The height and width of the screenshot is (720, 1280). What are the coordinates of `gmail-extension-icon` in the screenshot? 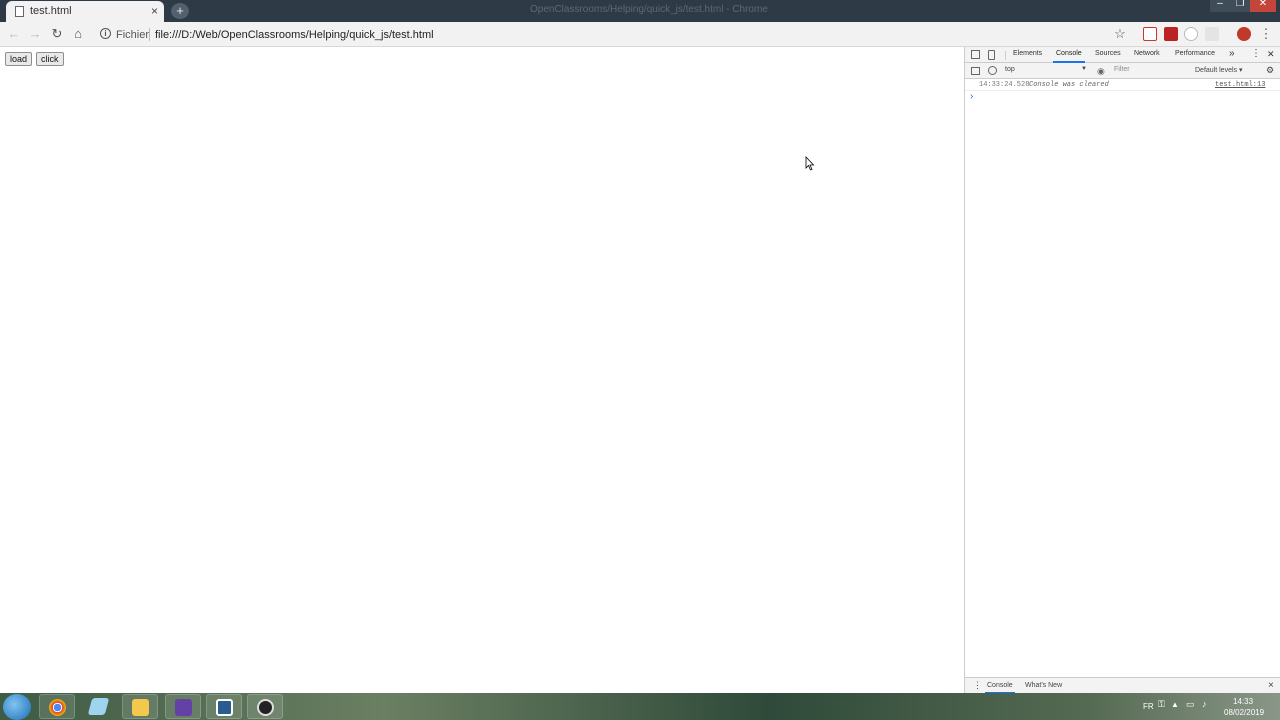 It's located at (1150, 34).